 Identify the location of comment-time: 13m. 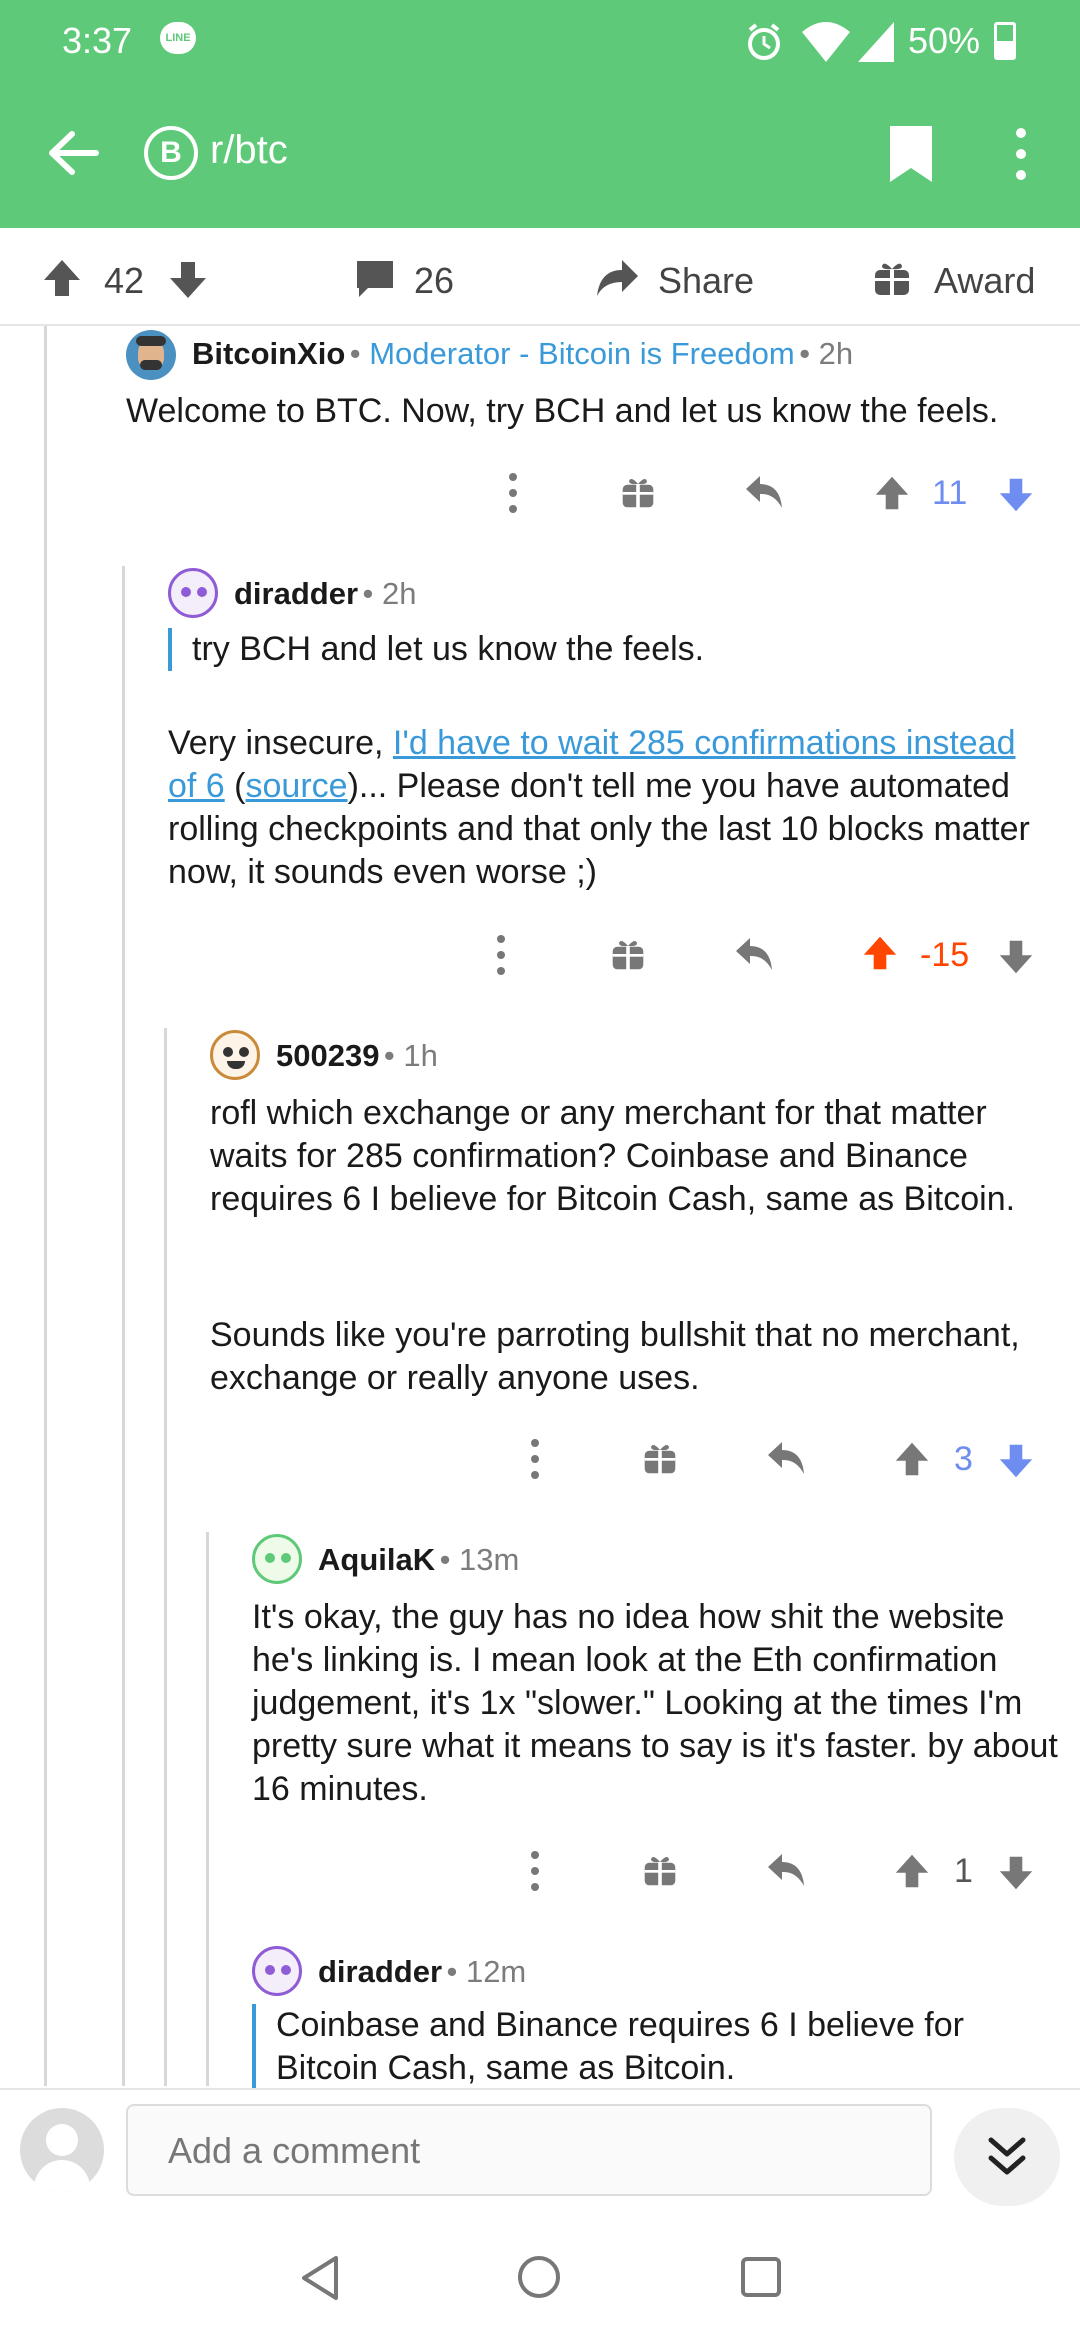
(489, 1559).